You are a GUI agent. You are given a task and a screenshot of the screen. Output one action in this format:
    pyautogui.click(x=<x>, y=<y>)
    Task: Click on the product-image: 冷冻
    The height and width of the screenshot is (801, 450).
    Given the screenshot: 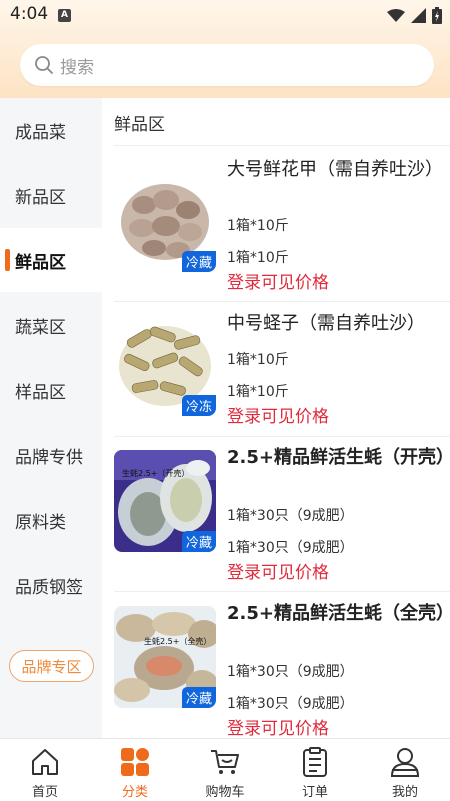 What is the action you would take?
    pyautogui.click(x=165, y=365)
    